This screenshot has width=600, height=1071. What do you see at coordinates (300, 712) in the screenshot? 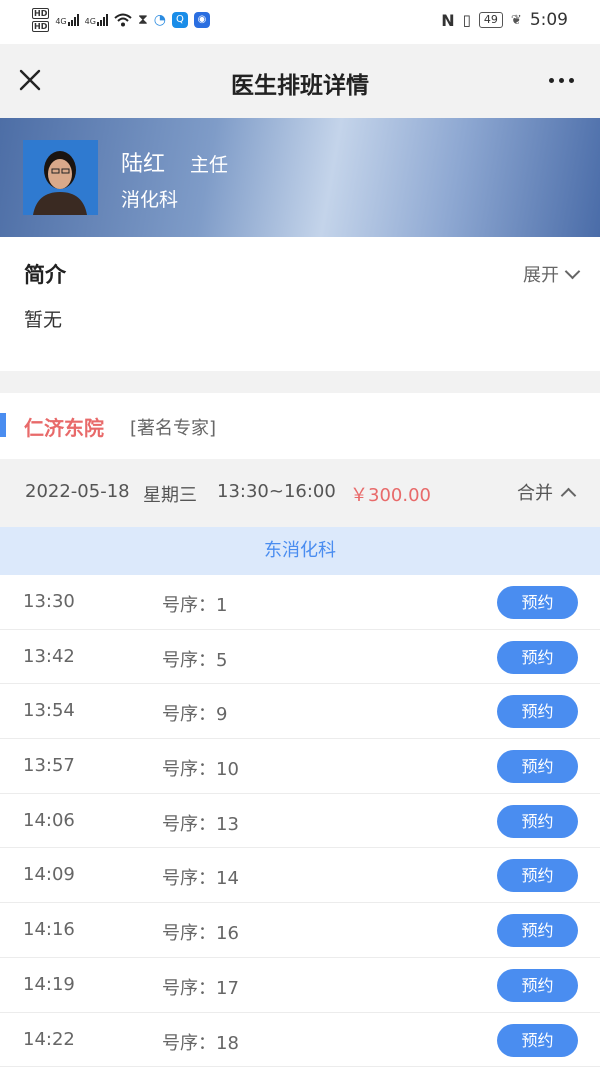
I see `slot-row: 13:54 号序：9 预约` at bounding box center [300, 712].